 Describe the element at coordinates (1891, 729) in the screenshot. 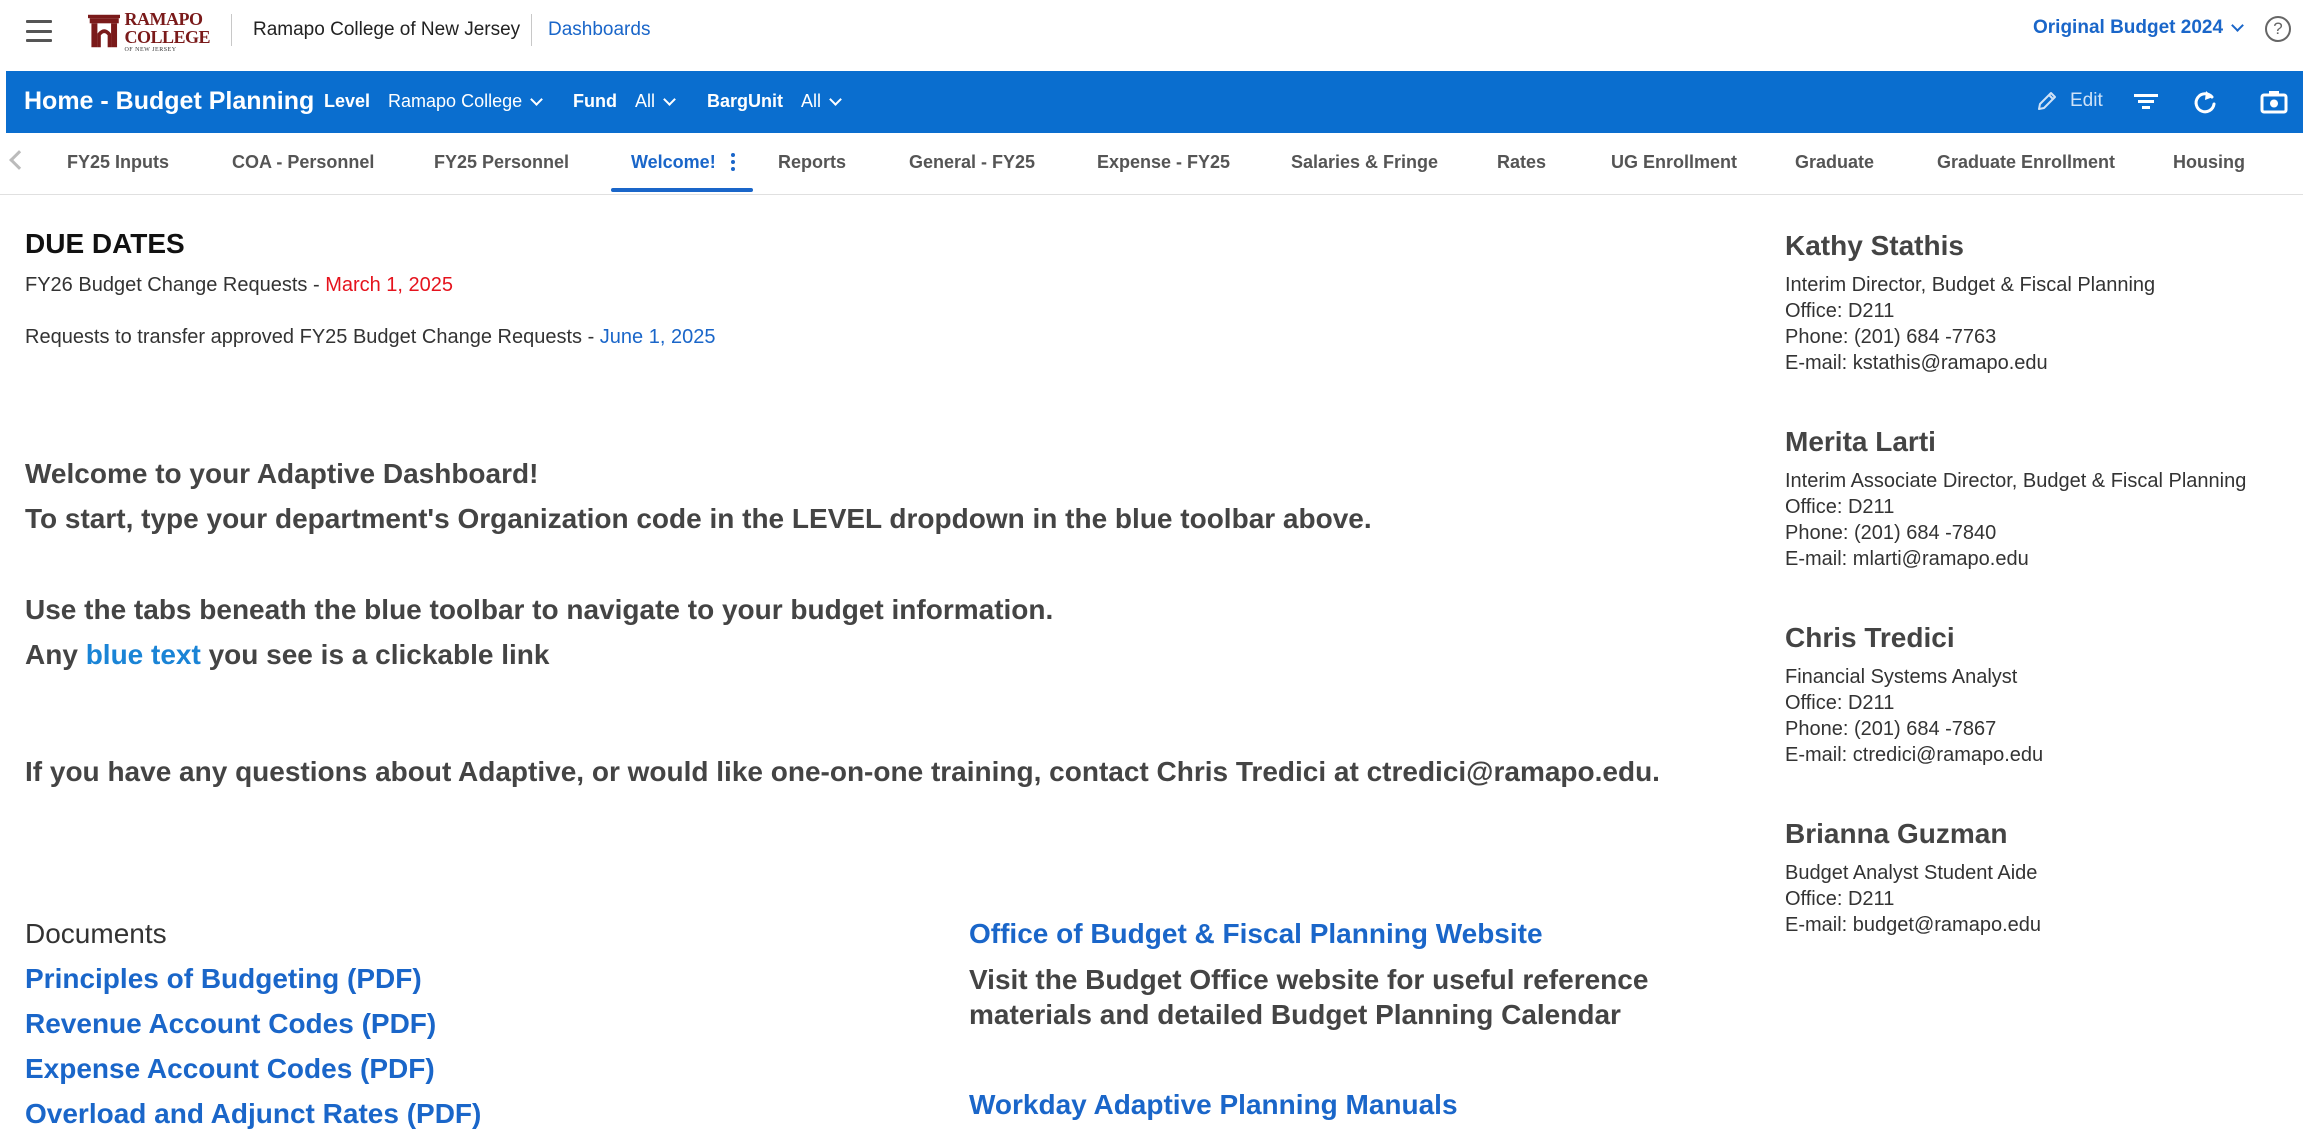

I see `contact-phone: Phone: (201) 684 -7867` at that location.